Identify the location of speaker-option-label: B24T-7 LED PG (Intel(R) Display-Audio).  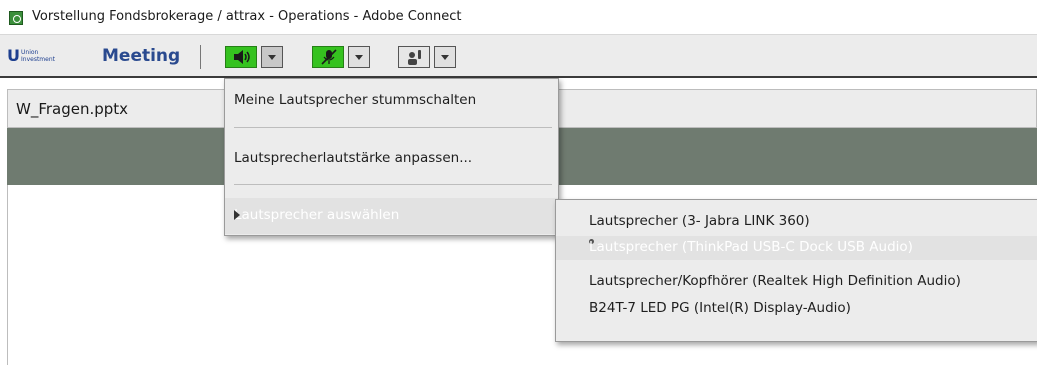
(720, 308).